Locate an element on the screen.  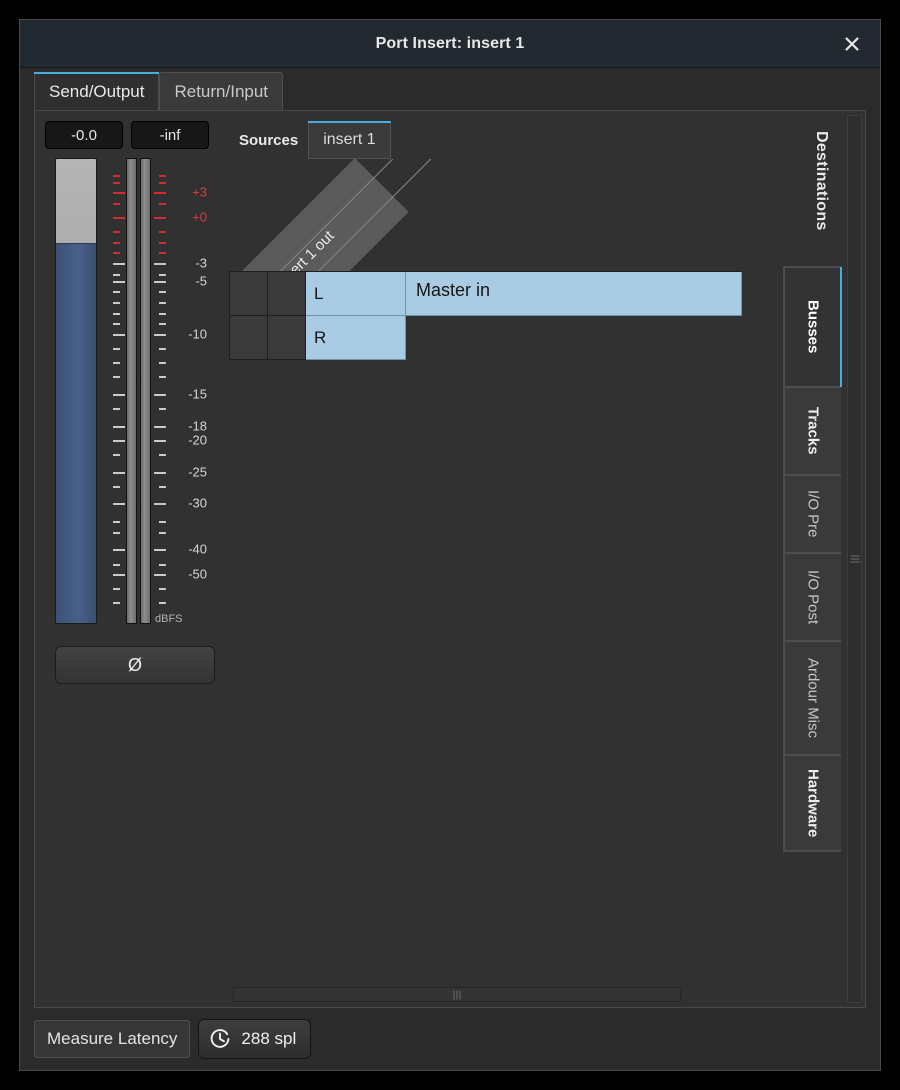
meter-tick-label: +3 is located at coordinates (199, 192).